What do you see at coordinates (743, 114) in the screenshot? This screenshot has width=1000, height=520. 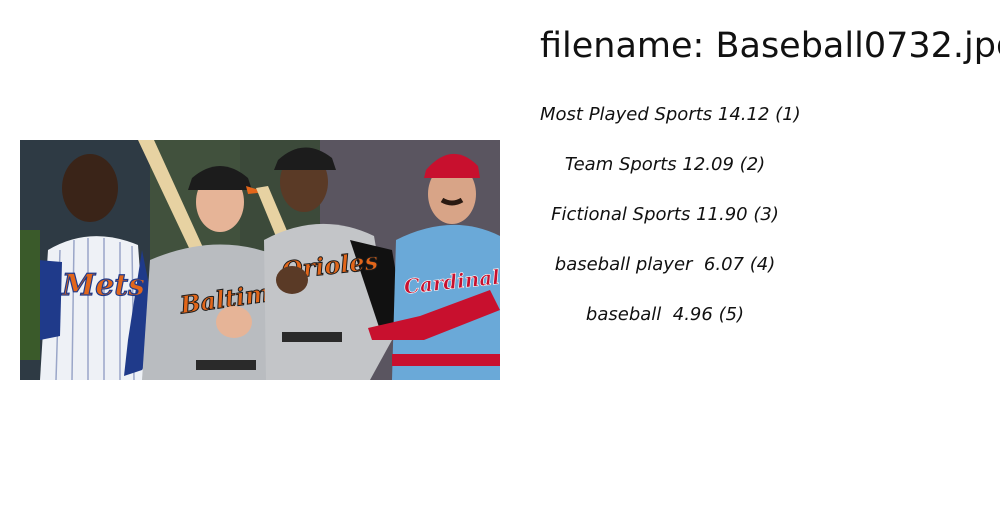 I see `label-score: 14.12` at bounding box center [743, 114].